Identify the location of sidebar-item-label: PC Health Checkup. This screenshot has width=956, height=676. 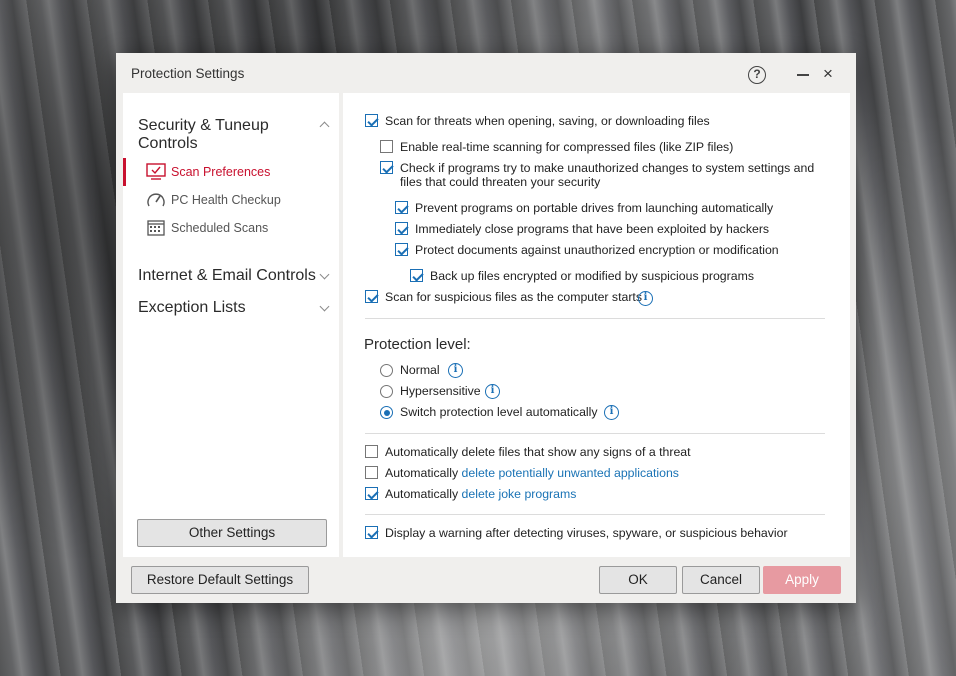
(226, 200).